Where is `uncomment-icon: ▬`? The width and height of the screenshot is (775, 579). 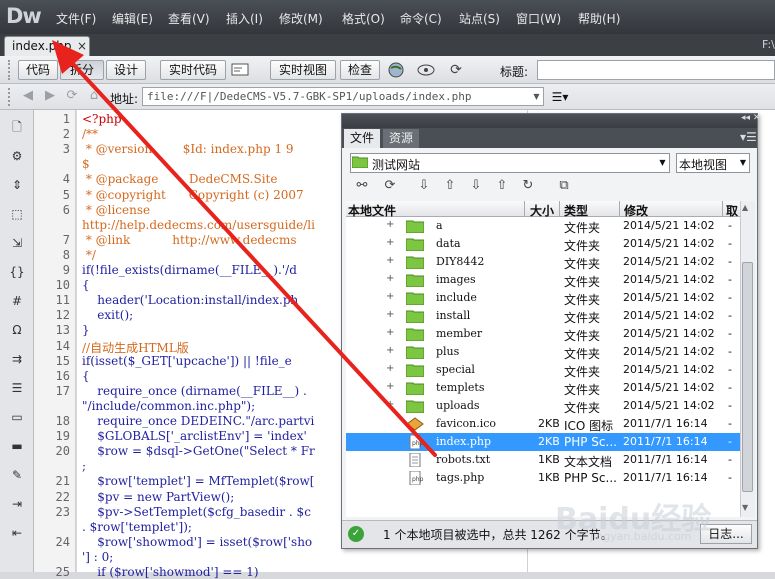
uncomment-icon: ▬ is located at coordinates (17, 446).